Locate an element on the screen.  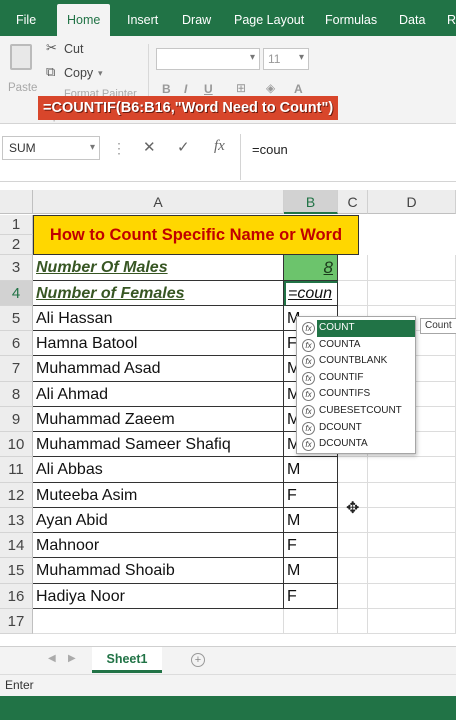
autocomplete-item: fx COUNTIFS is located at coordinates (356, 394).